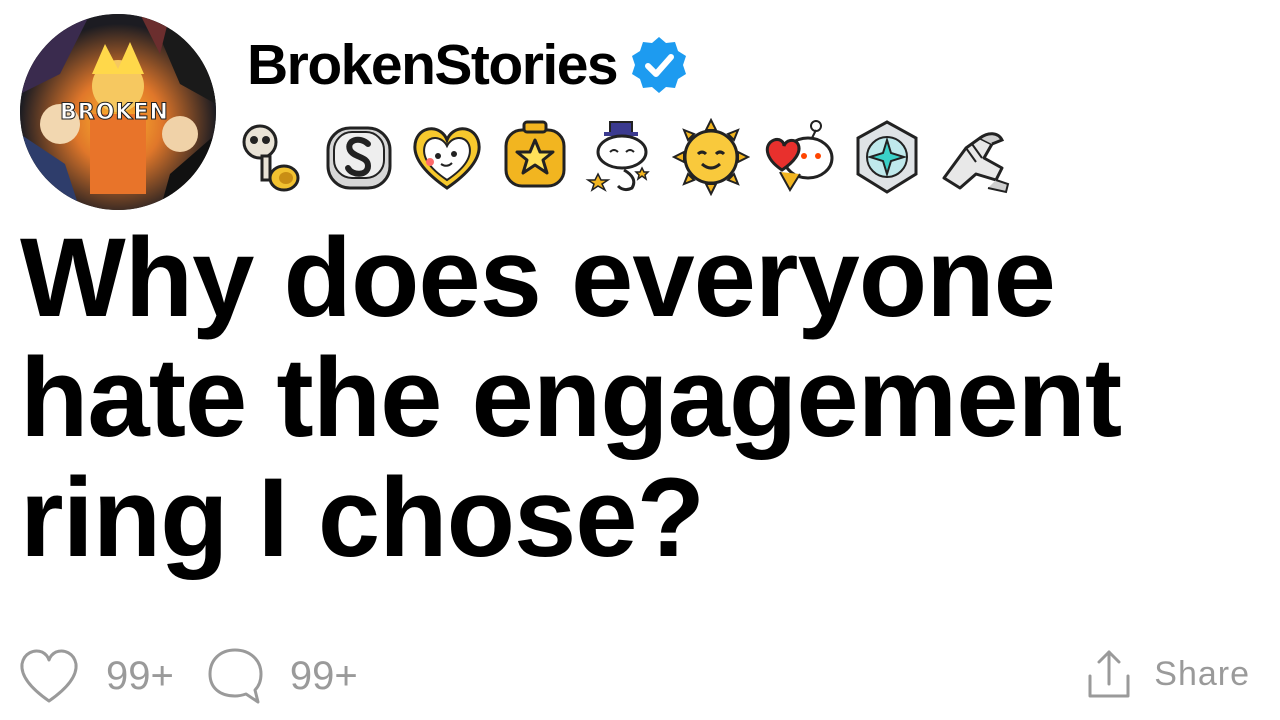  What do you see at coordinates (282, 676) in the screenshot?
I see `comment-button: 99+` at bounding box center [282, 676].